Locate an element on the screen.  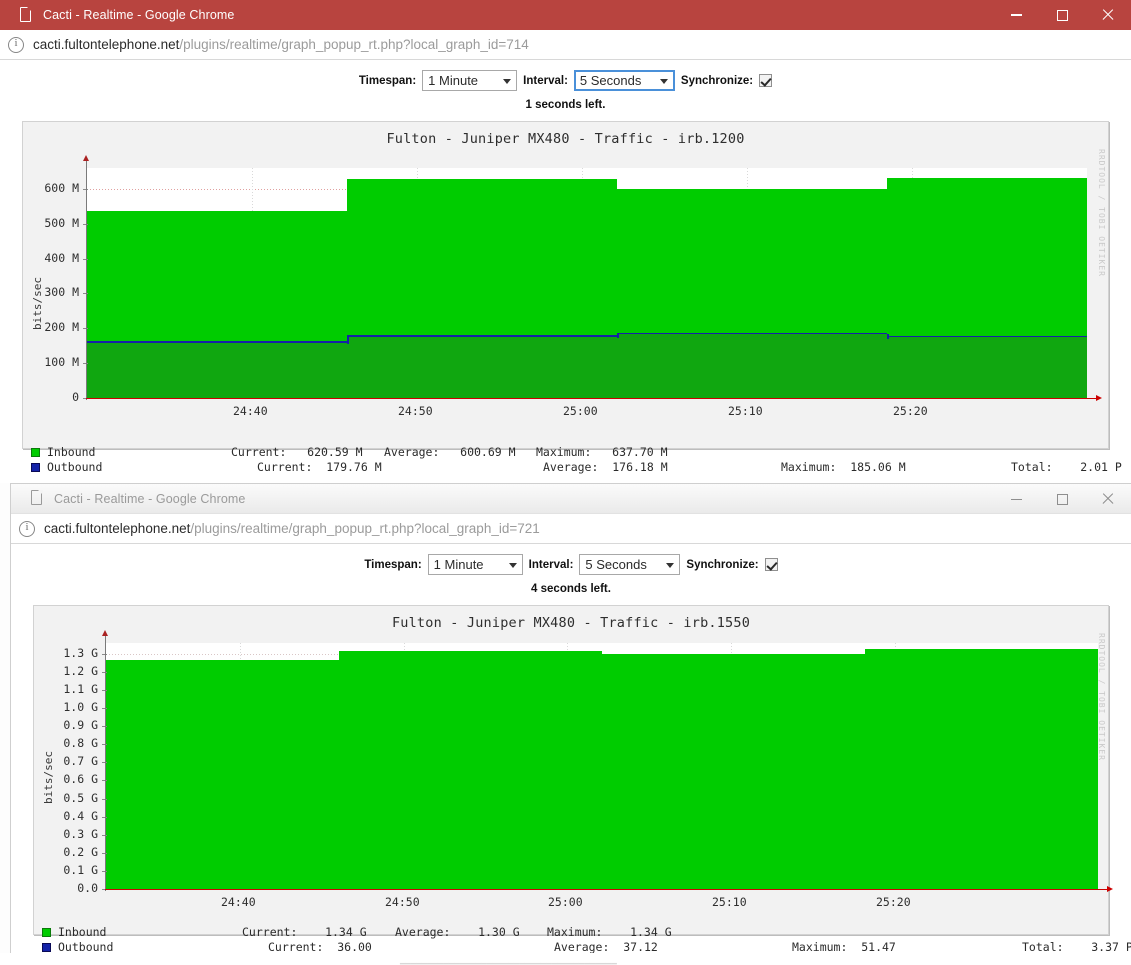
legend-series-name: Outbound is located at coordinates (86, 947).